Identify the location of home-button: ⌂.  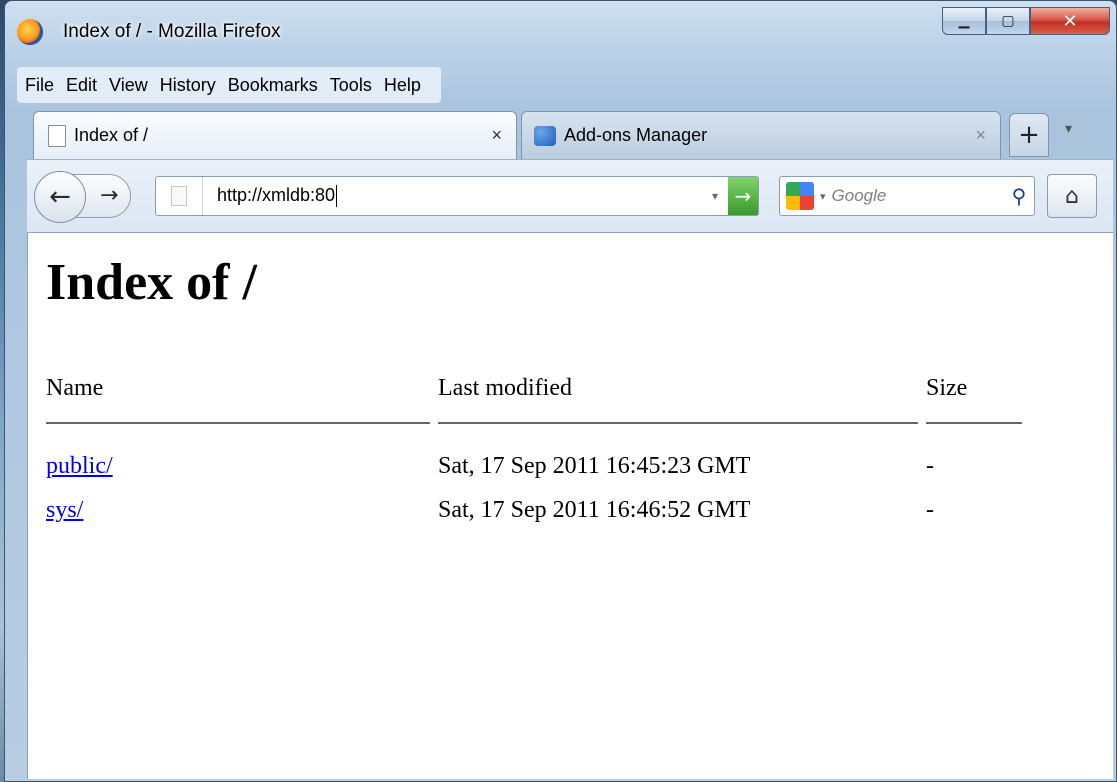
(1072, 196).